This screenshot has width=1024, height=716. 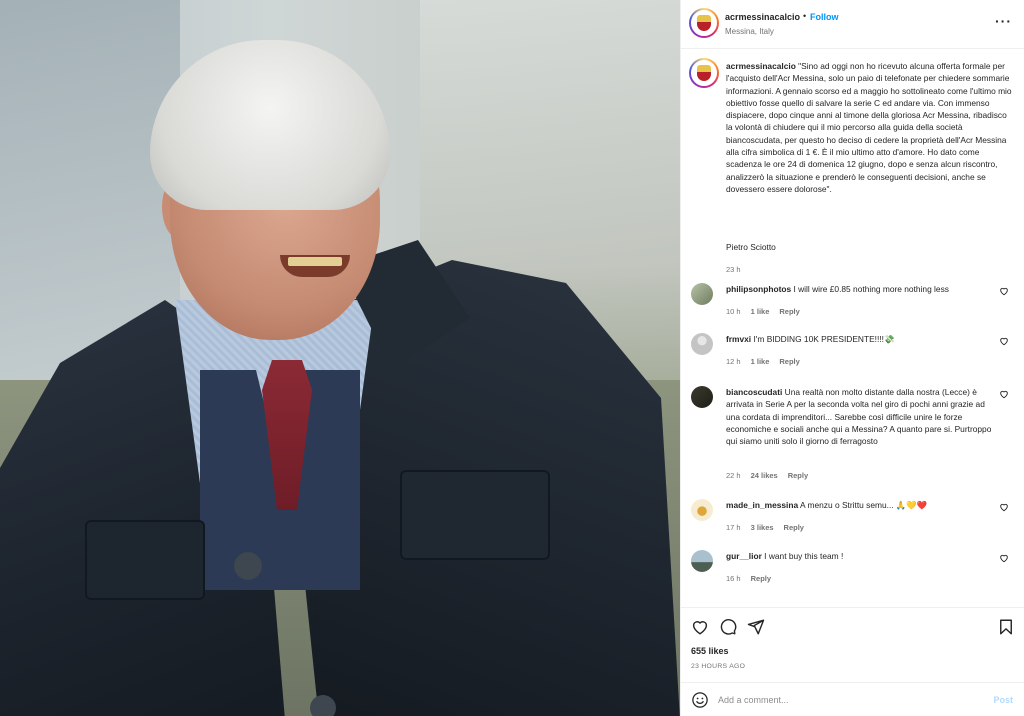 I want to click on like-heart-icon, so click(x=700, y=627).